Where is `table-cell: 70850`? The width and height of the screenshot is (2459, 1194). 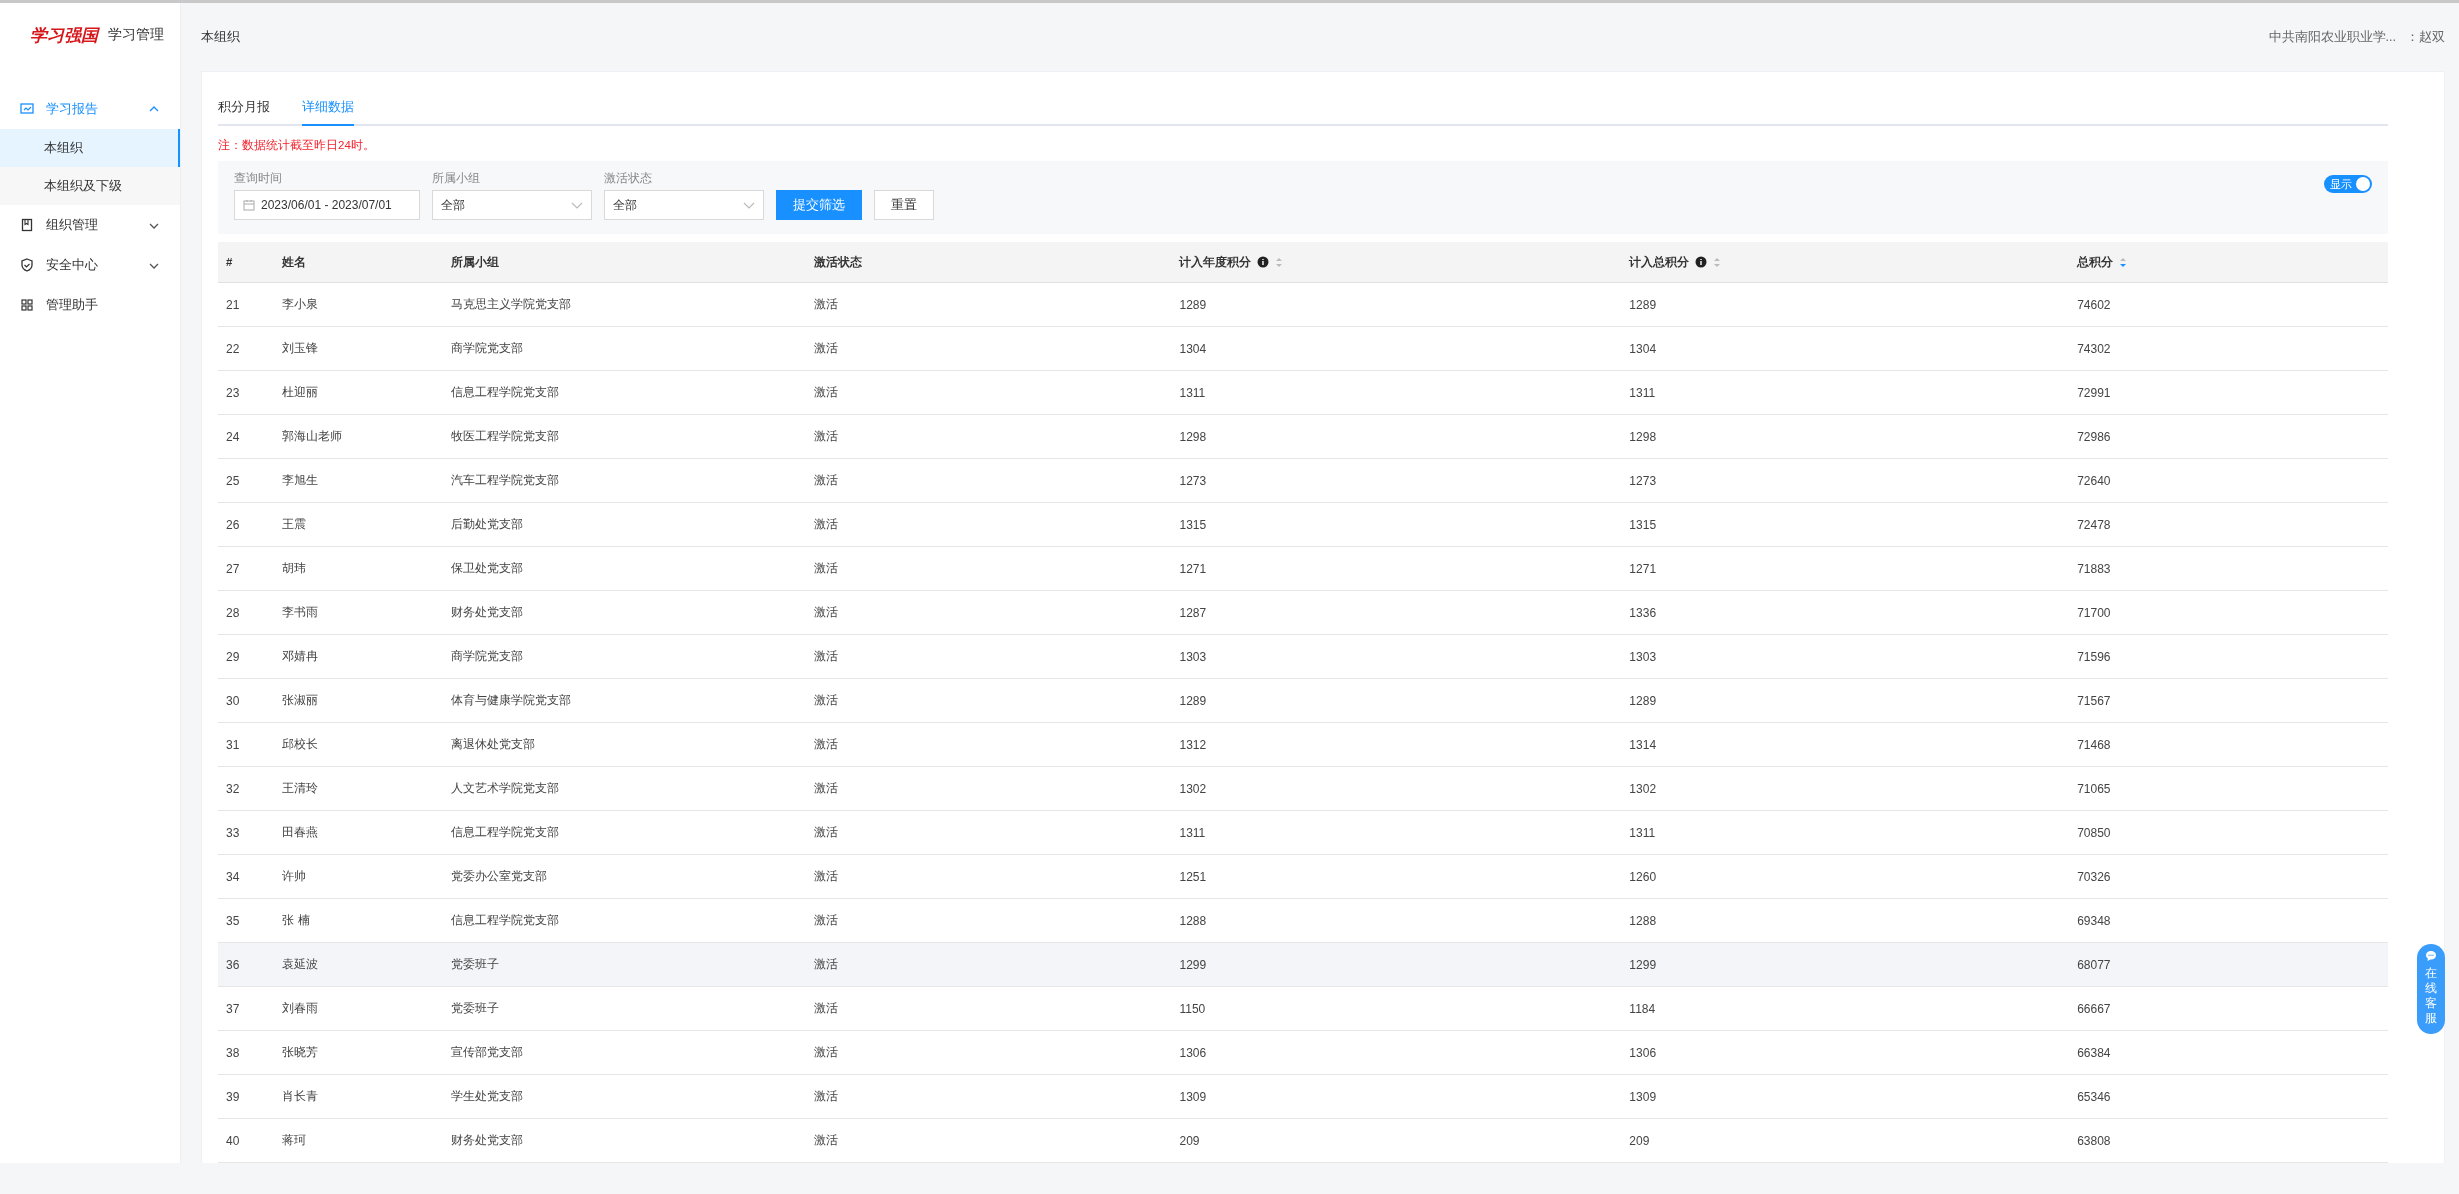
table-cell: 70850 is located at coordinates (2228, 832).